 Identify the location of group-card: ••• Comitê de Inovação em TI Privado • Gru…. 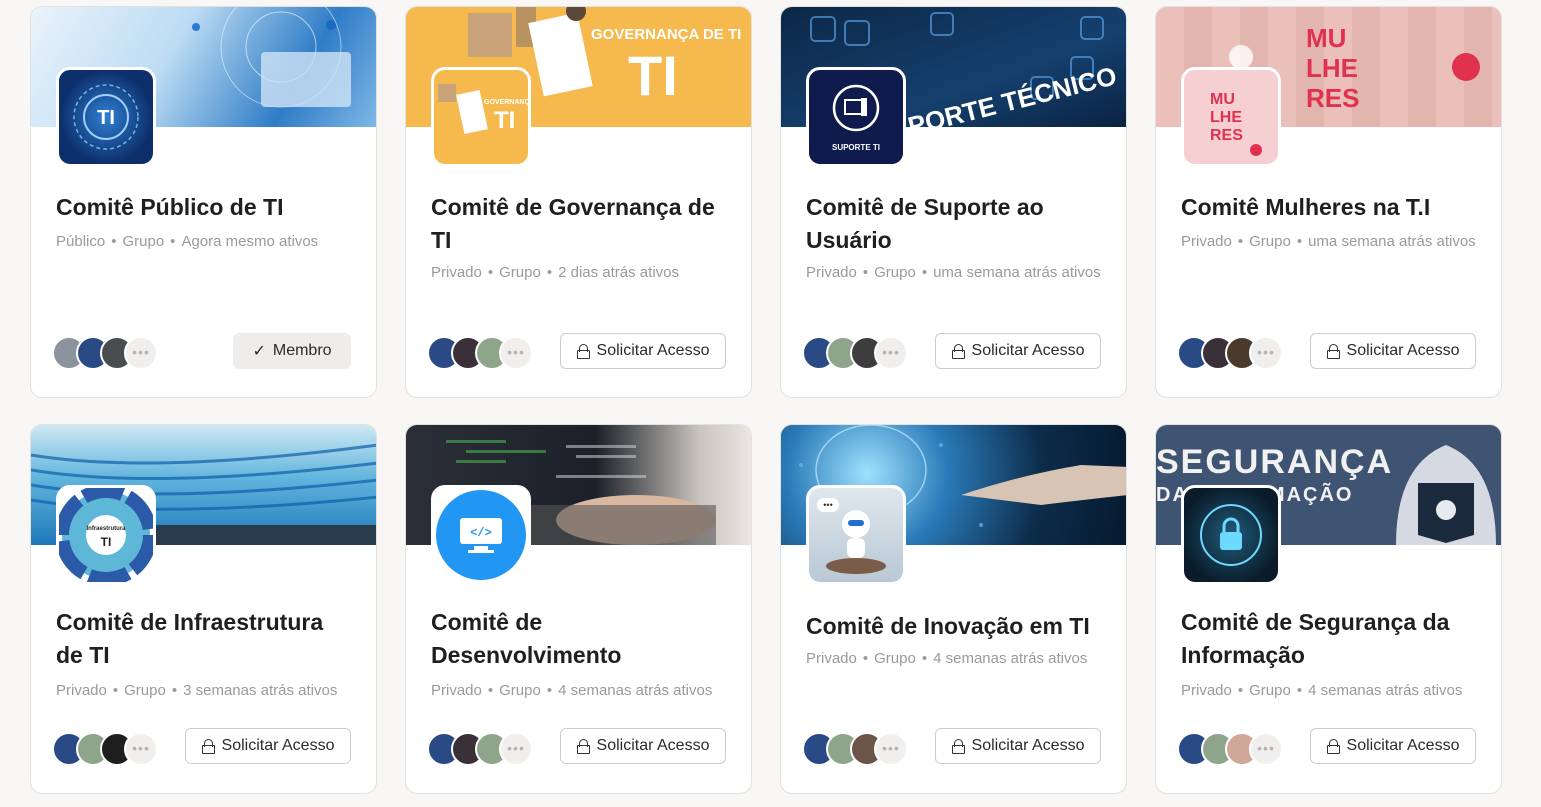
(953, 609).